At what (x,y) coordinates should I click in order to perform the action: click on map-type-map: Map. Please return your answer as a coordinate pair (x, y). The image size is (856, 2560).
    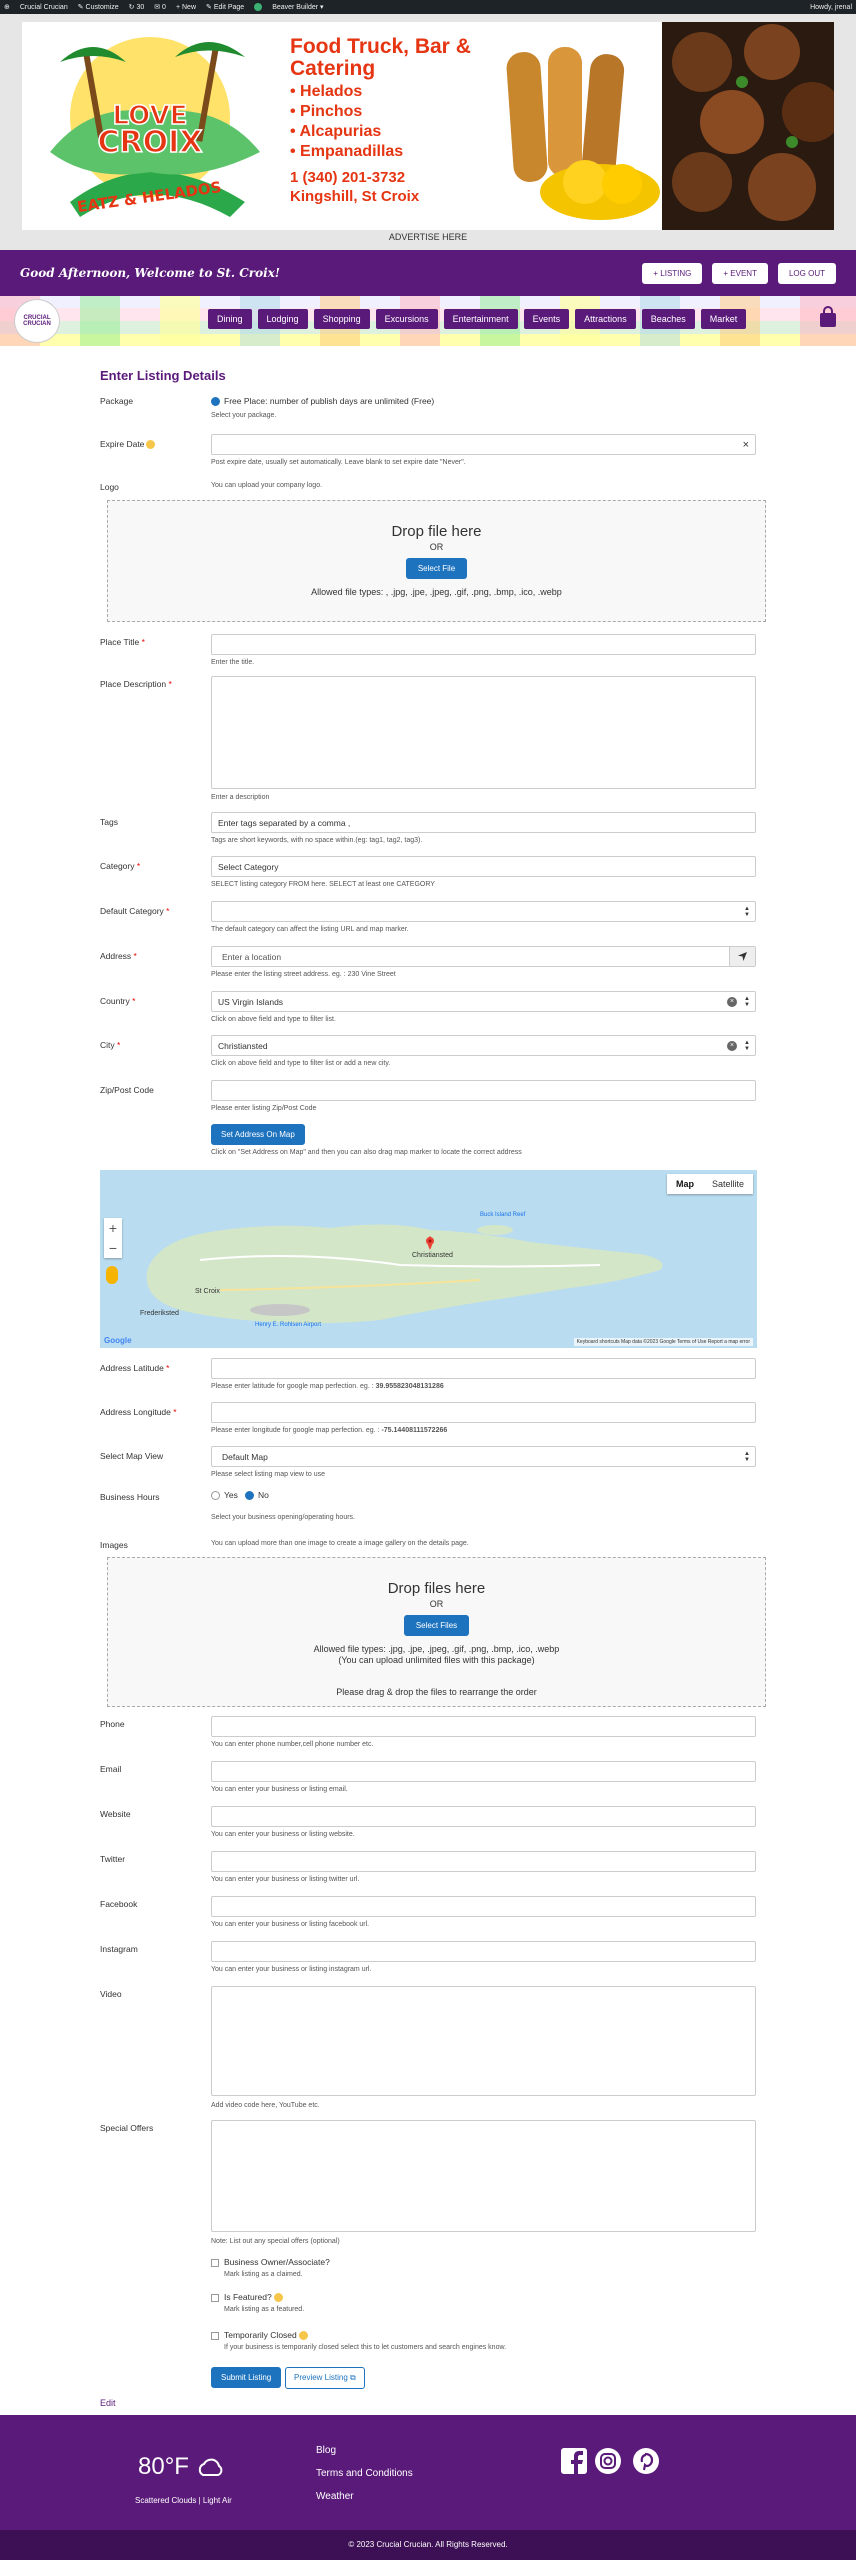
    Looking at the image, I should click on (685, 1184).